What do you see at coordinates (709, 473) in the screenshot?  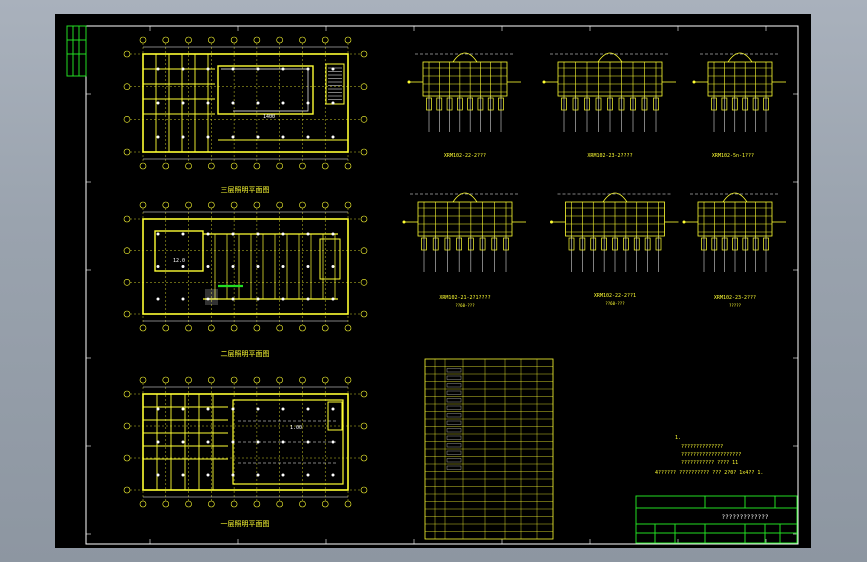 I see `note-line: 4?????? ?????????? ??? 2?0? 1x4?? 1.` at bounding box center [709, 473].